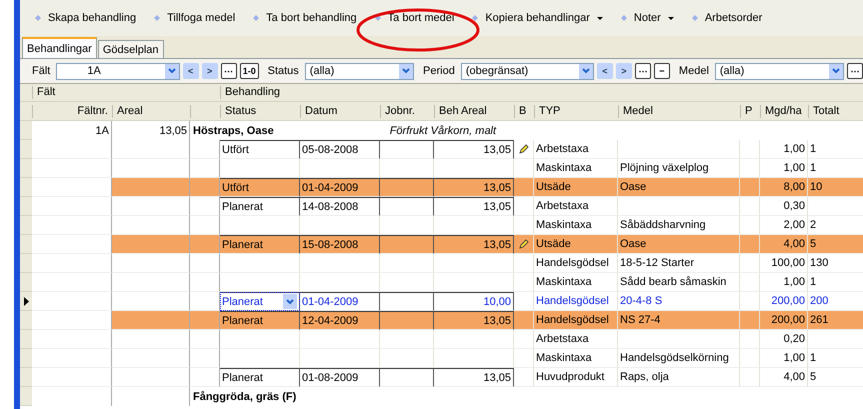 This screenshot has width=863, height=409. Describe the element at coordinates (497, 302) in the screenshot. I see `table-cell: 10,00` at that location.